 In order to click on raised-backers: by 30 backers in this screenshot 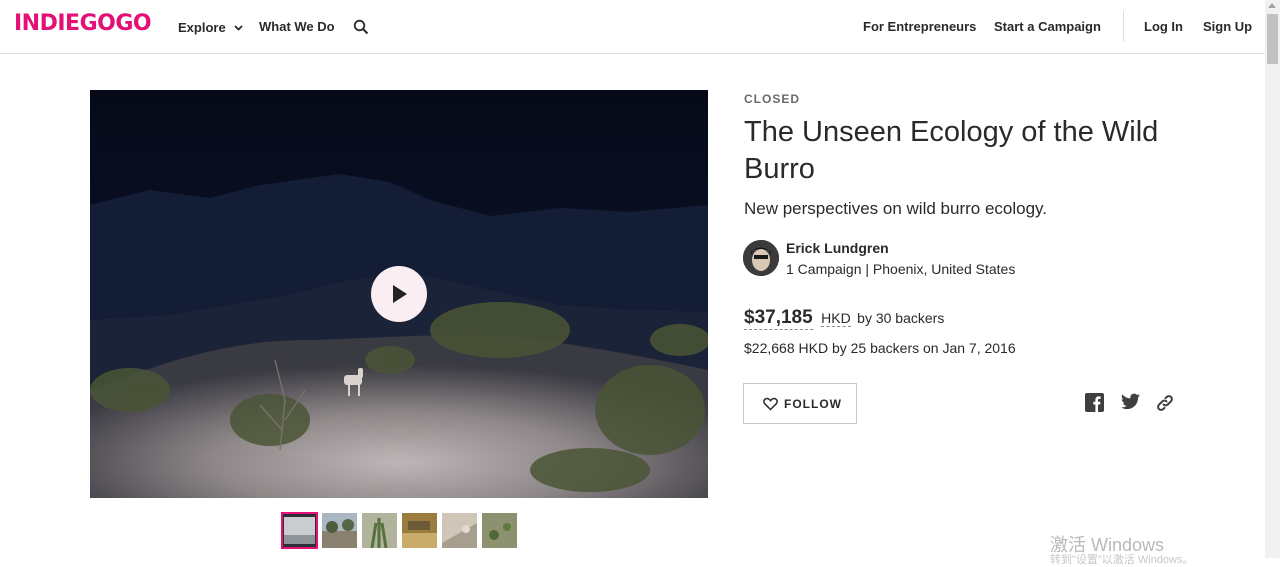, I will do `click(901, 318)`.